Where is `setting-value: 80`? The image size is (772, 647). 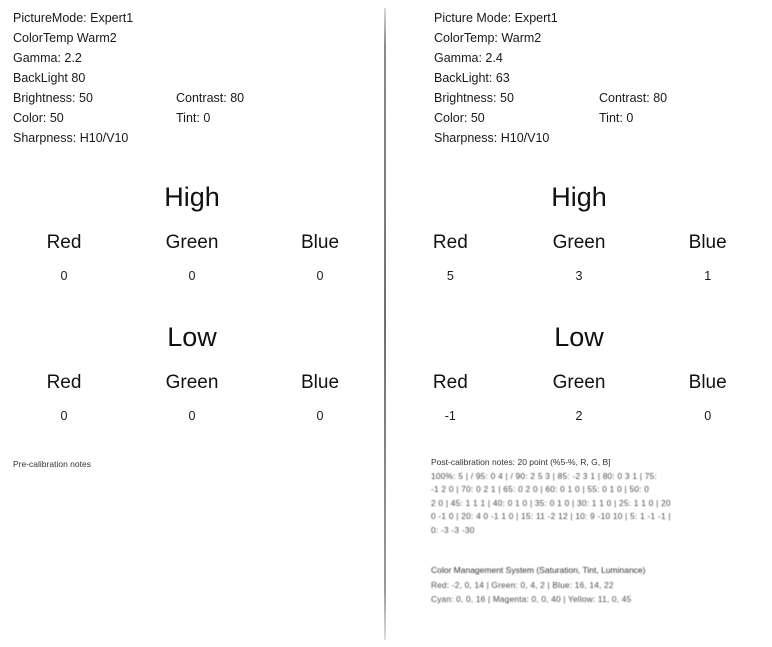
setting-value: 80 is located at coordinates (78, 78).